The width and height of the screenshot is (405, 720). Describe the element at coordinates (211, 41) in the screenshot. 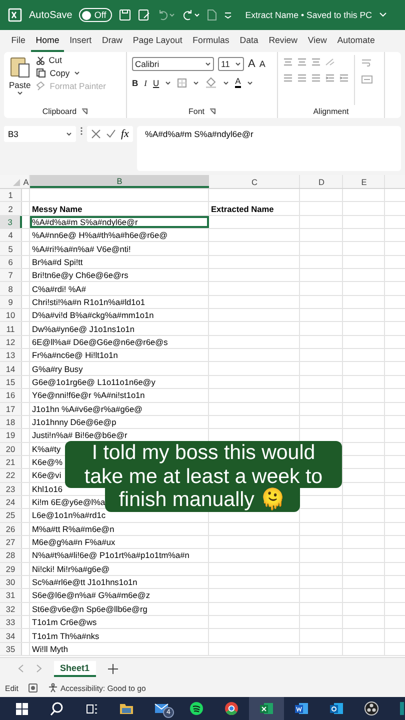

I see `ribbon-tab: Formulas` at that location.